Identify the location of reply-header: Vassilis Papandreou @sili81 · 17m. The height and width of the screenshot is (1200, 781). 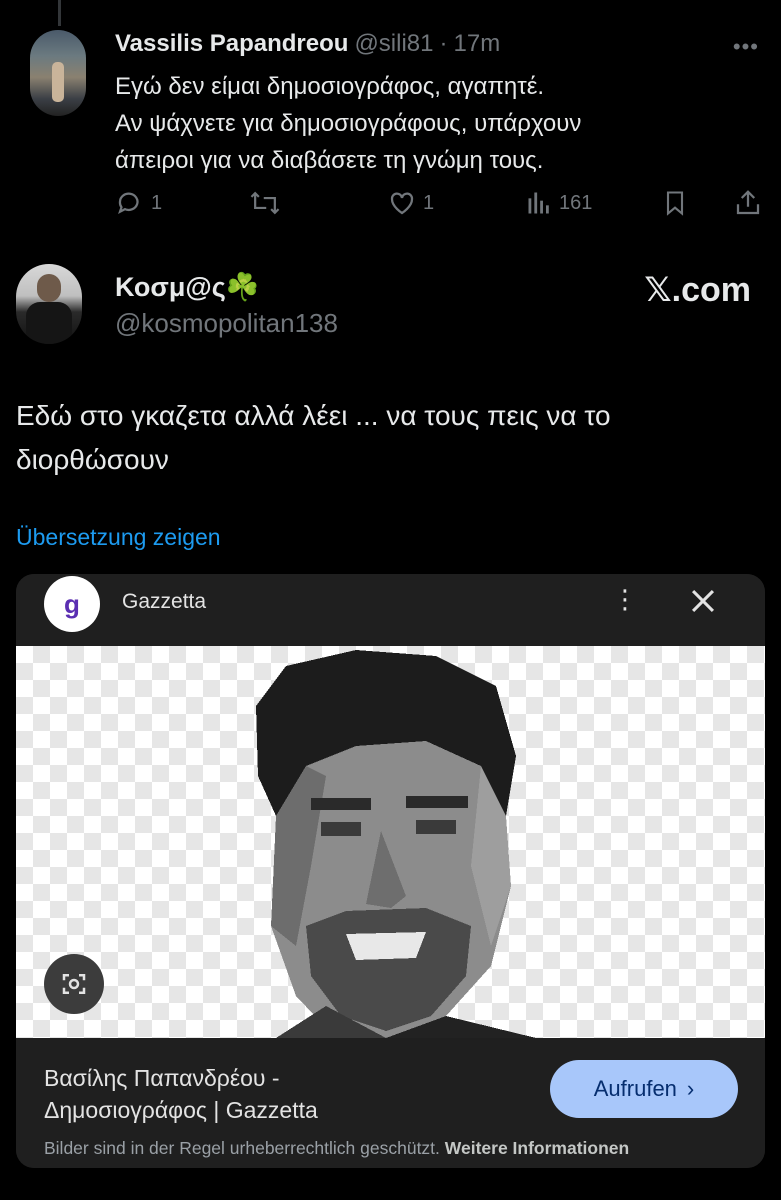
(307, 44).